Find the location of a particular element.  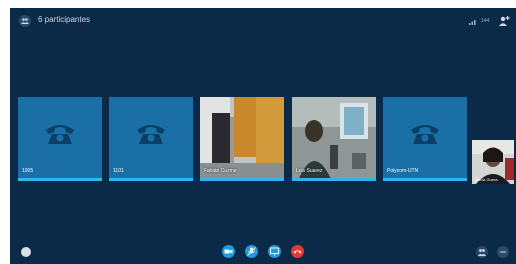

hang-up-icon is located at coordinates (297, 252).